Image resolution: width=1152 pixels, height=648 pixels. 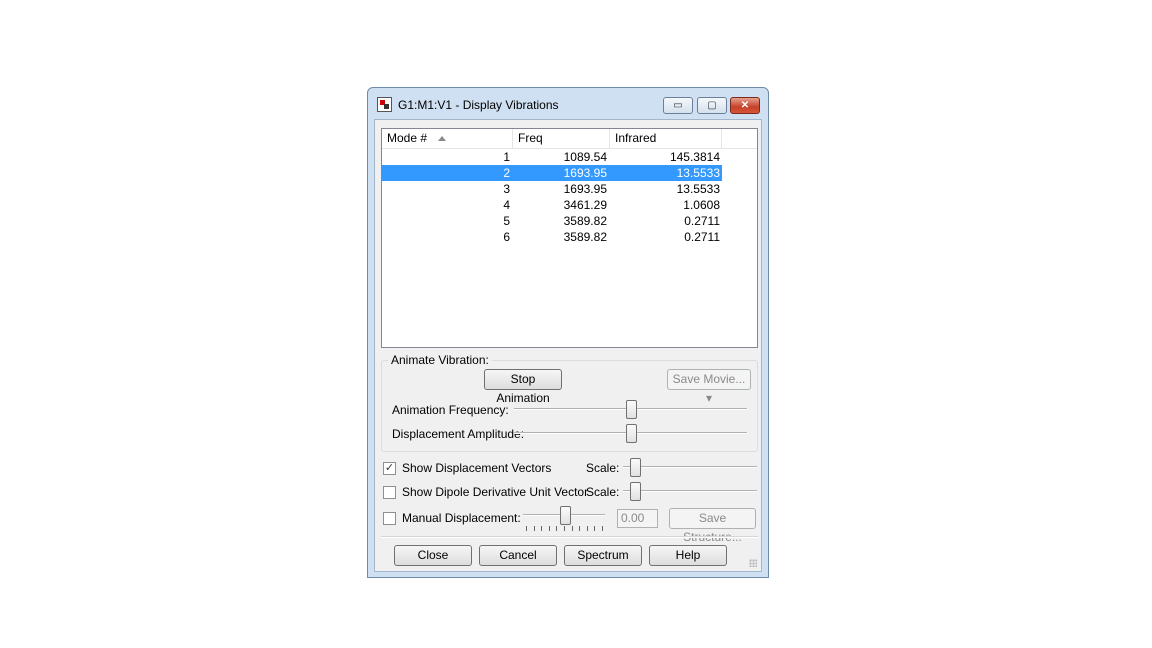 I want to click on app-icon, so click(x=384, y=104).